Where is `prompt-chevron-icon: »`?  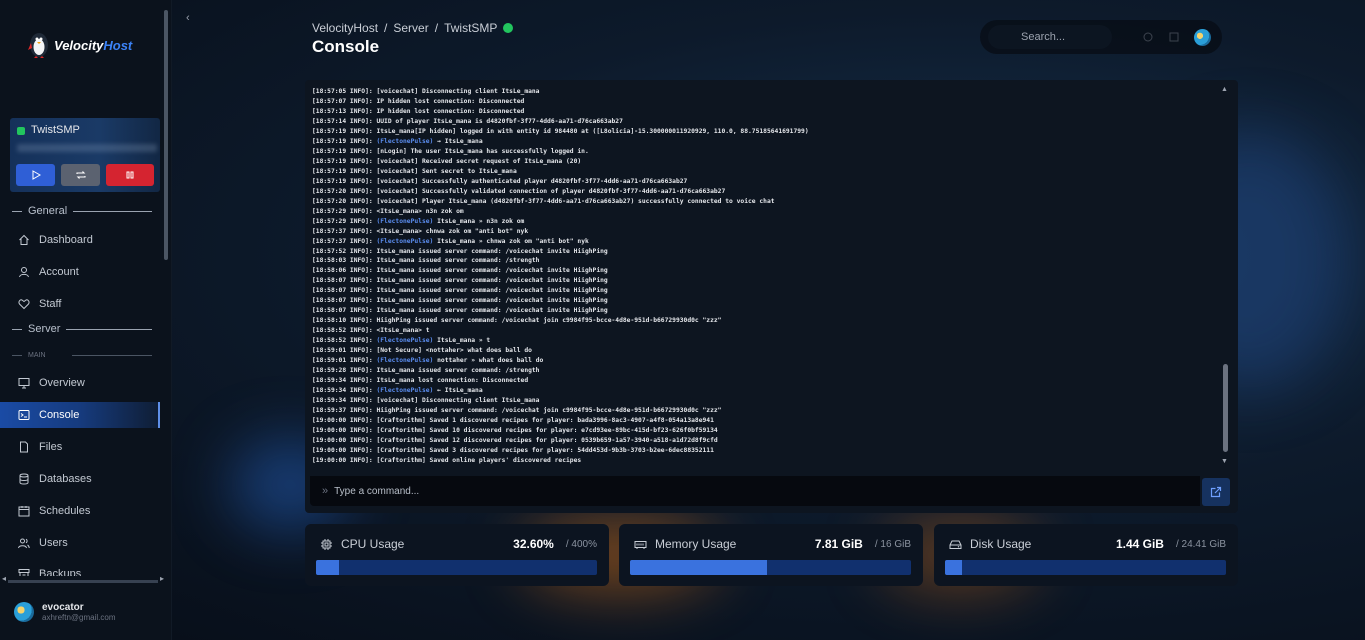 prompt-chevron-icon: » is located at coordinates (325, 491).